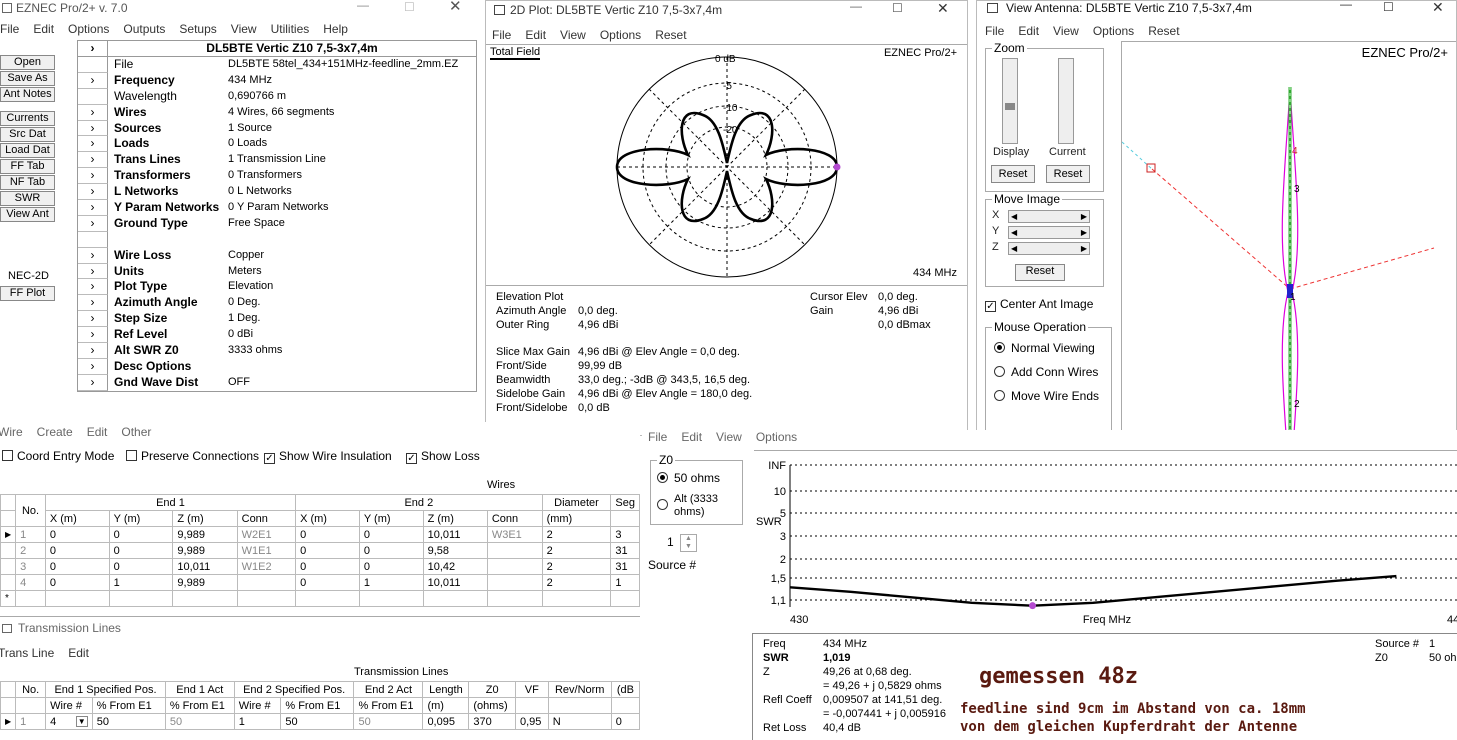 Image resolution: width=1457 pixels, height=740 pixels. What do you see at coordinates (58, 456) in the screenshot?
I see `wire-option-checkbox: Coord Entry Mode` at bounding box center [58, 456].